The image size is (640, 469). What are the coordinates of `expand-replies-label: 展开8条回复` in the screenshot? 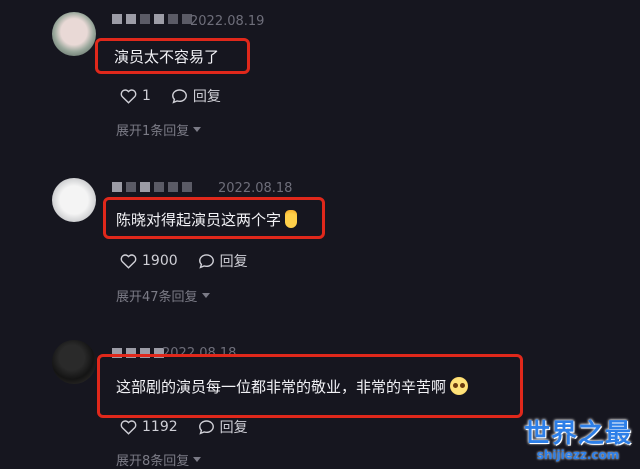 It's located at (153, 461).